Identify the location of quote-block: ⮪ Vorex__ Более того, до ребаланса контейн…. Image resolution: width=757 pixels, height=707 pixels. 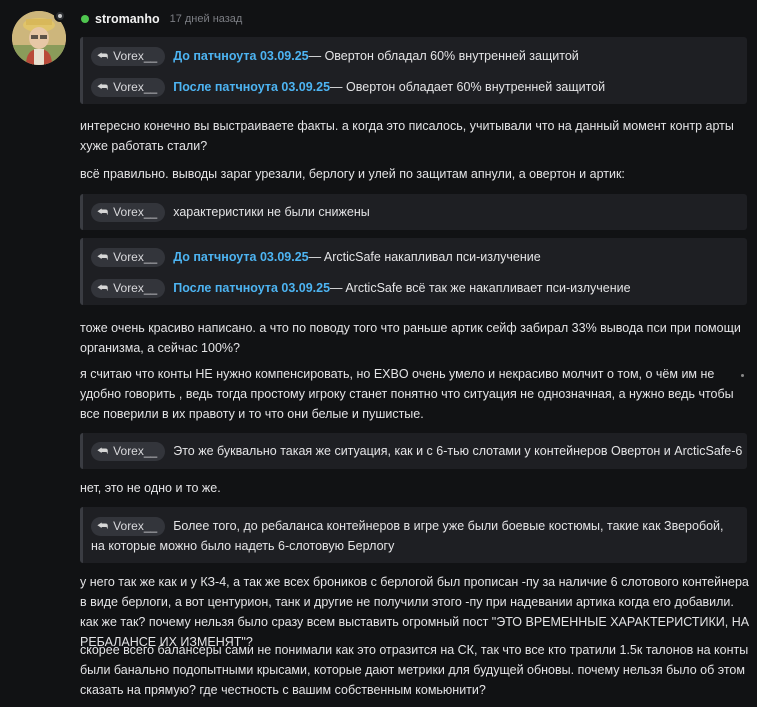
(413, 535).